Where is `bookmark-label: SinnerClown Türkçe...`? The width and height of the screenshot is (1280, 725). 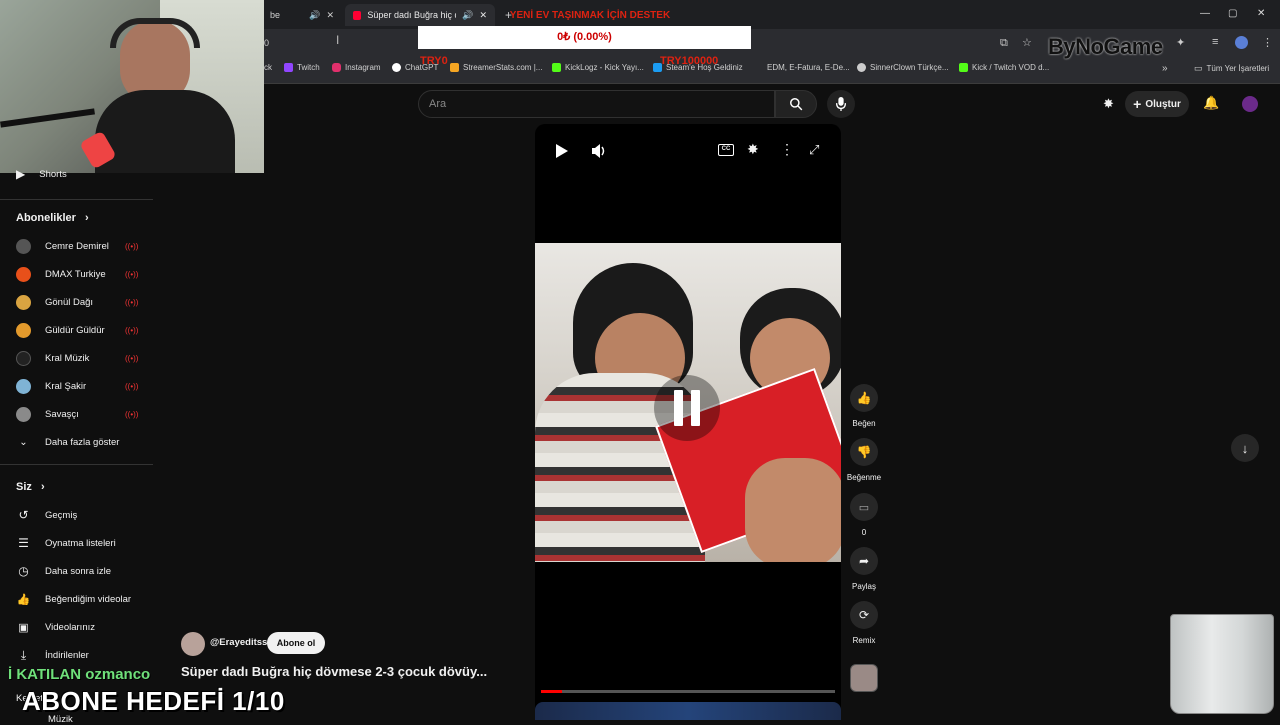 bookmark-label: SinnerClown Türkçe... is located at coordinates (909, 67).